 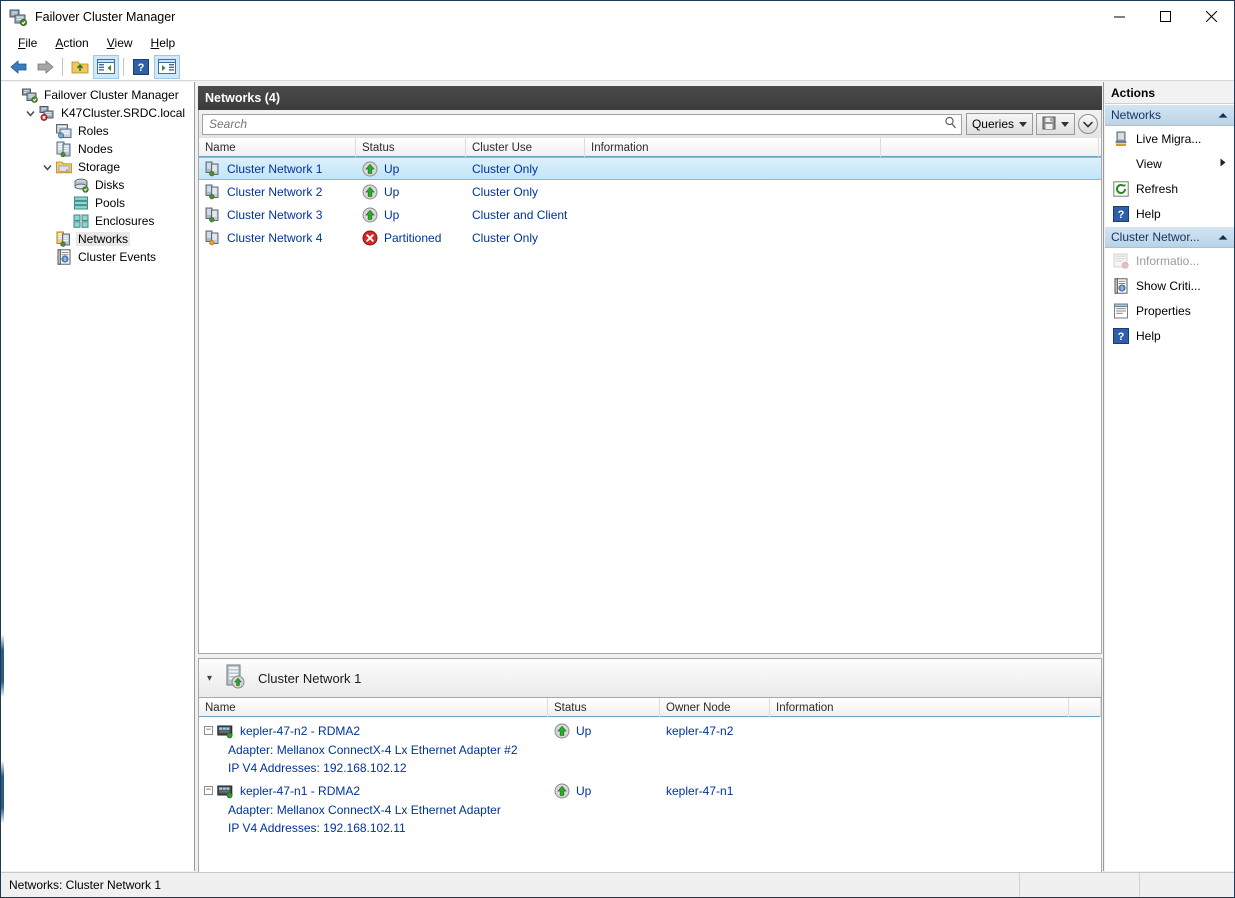 What do you see at coordinates (214, 192) in the screenshot?
I see `network-list-icon` at bounding box center [214, 192].